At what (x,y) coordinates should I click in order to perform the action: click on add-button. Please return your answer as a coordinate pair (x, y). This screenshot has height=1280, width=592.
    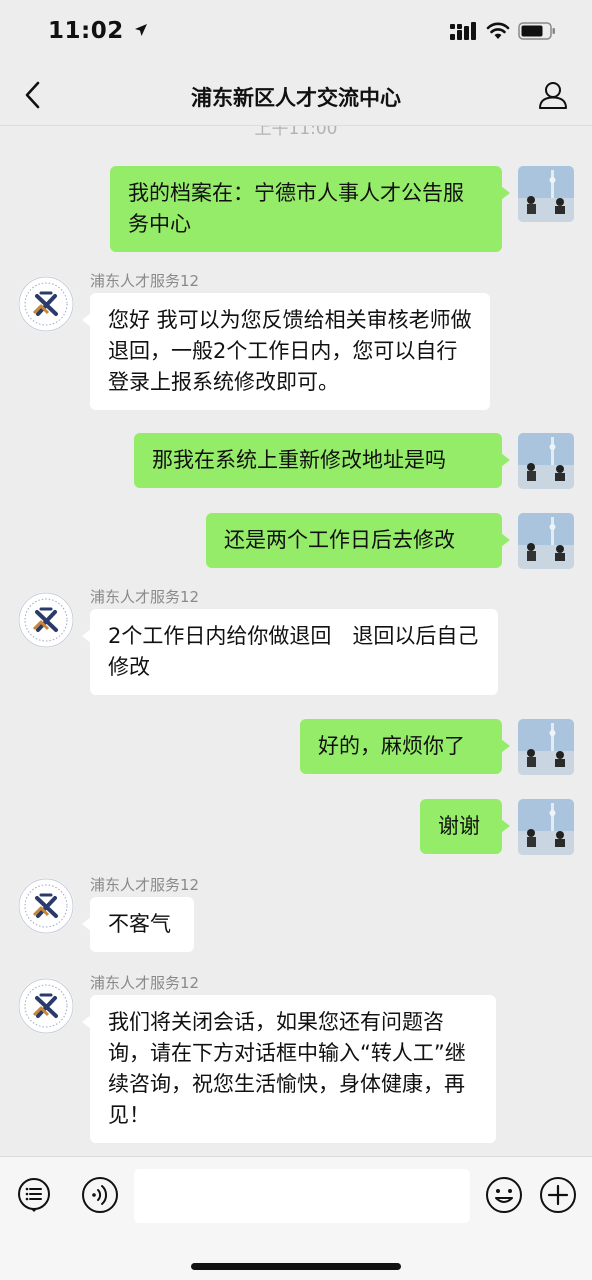
    Looking at the image, I should click on (558, 1195).